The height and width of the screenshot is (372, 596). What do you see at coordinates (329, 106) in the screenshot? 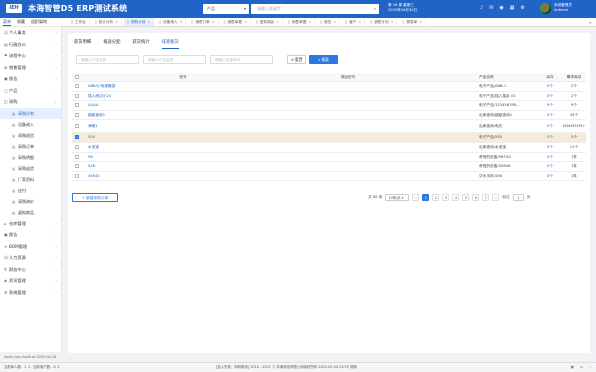
I see `table-row: AAAA 电子产品/123456789... 9个 9个` at bounding box center [329, 106].